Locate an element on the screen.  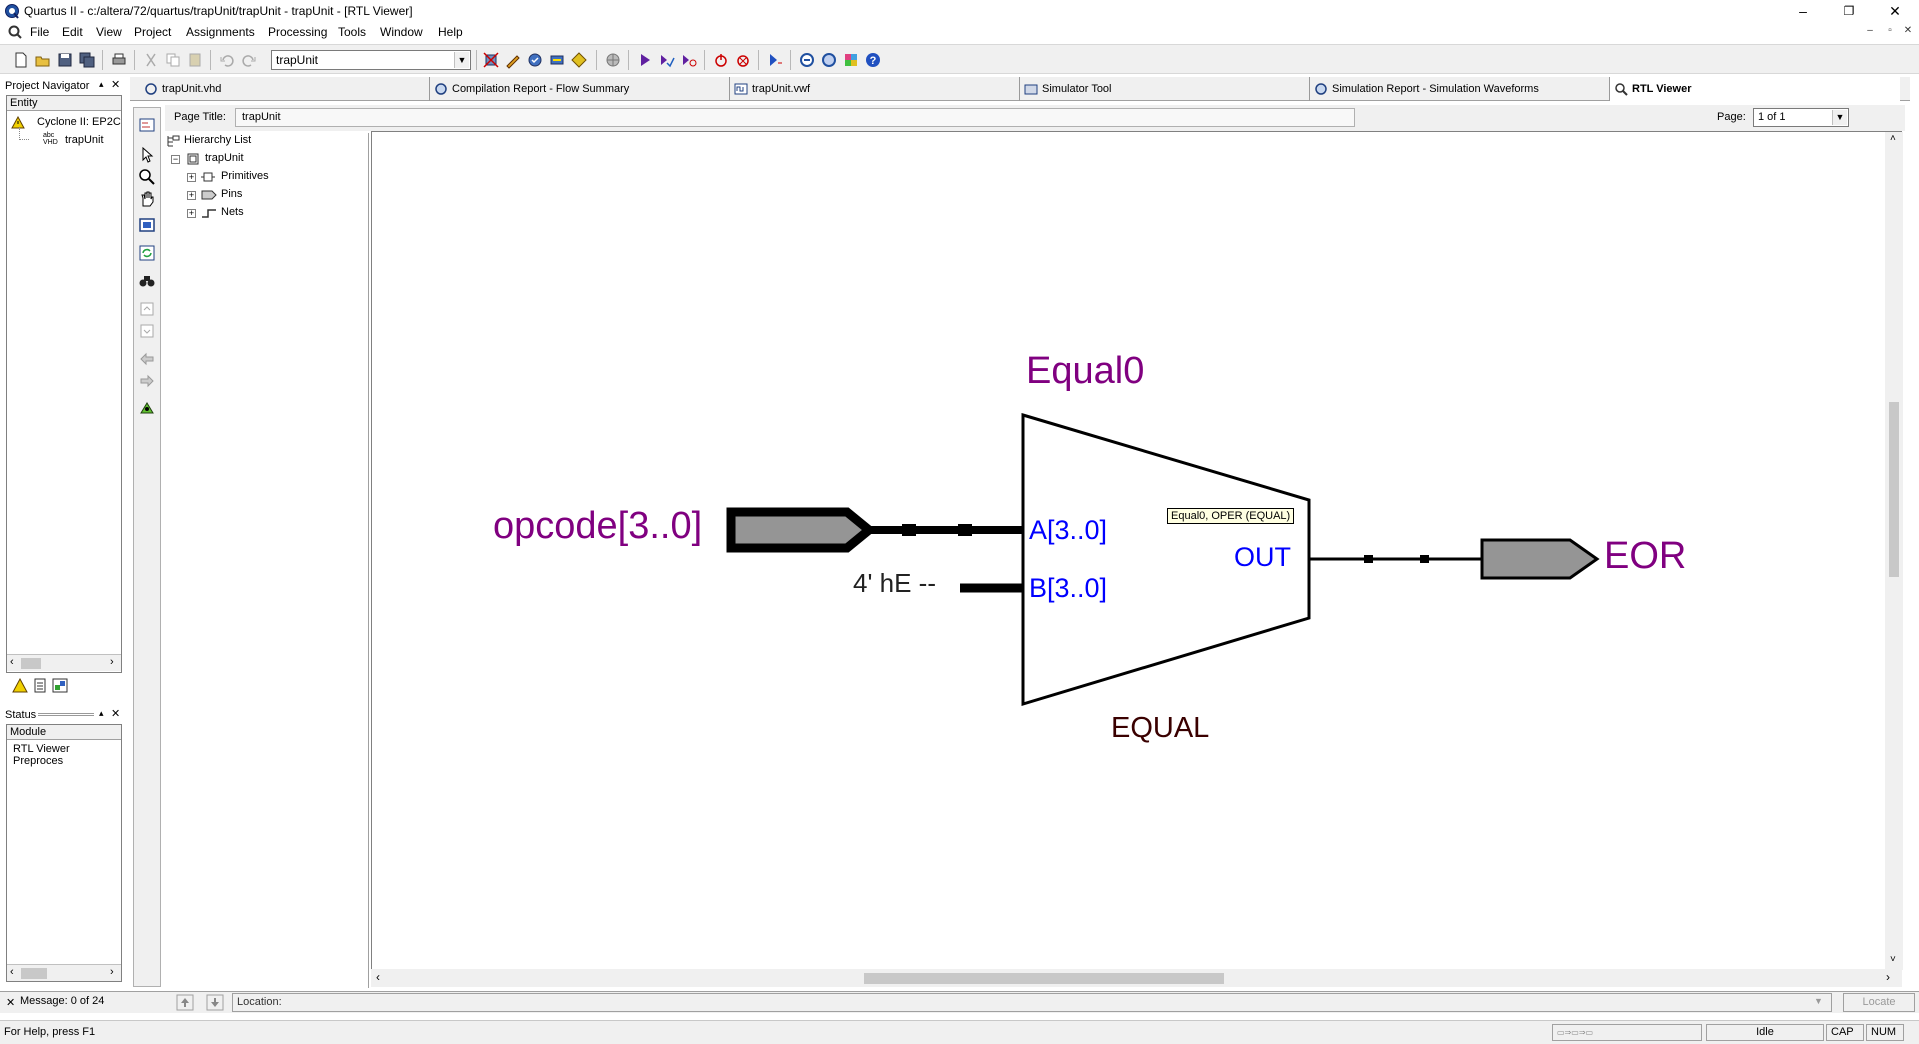
analysis-synthesis-icon is located at coordinates (667, 60).